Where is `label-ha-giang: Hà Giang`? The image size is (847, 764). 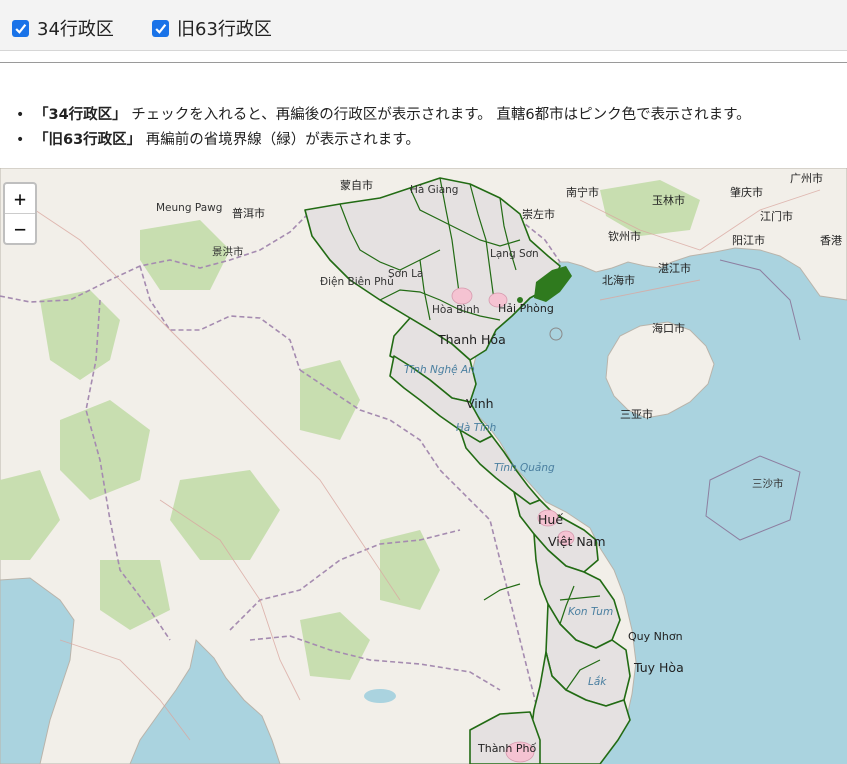 label-ha-giang: Hà Giang is located at coordinates (434, 190).